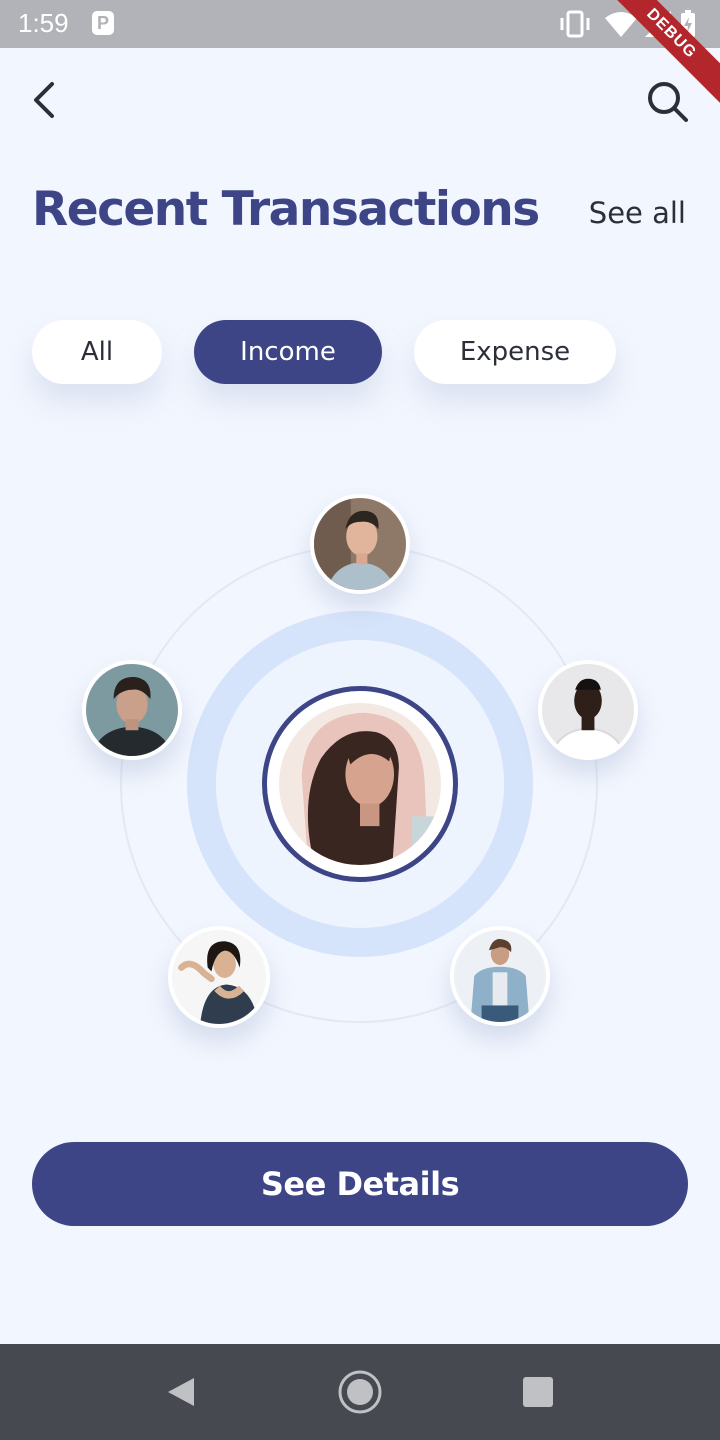  I want to click on parking-icon: P, so click(103, 23).